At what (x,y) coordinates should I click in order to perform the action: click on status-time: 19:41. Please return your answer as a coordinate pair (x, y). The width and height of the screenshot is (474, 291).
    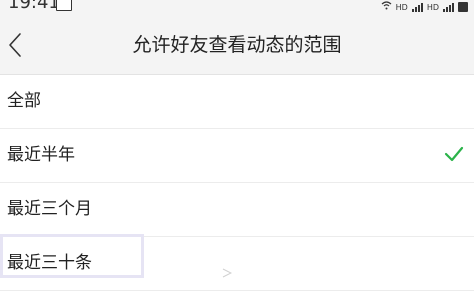
    Looking at the image, I should click on (34, 6).